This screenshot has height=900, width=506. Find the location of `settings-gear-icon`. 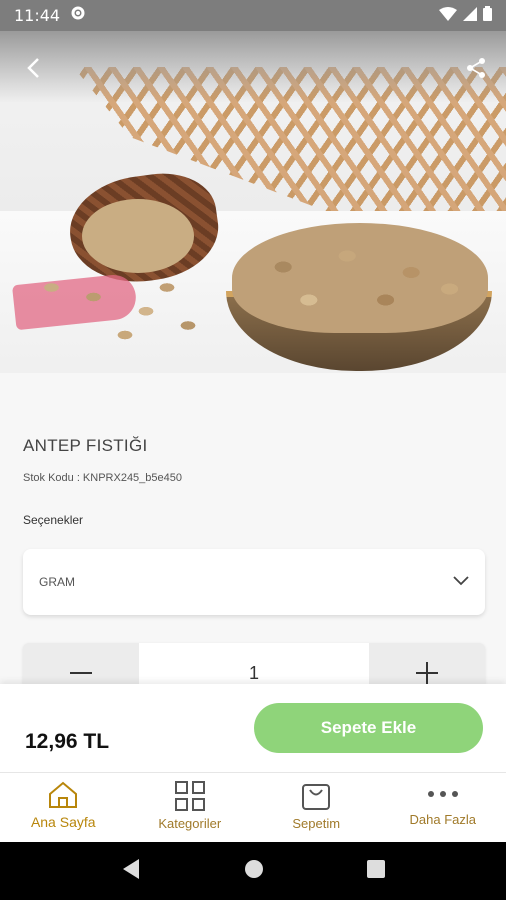

settings-gear-icon is located at coordinates (78, 15).